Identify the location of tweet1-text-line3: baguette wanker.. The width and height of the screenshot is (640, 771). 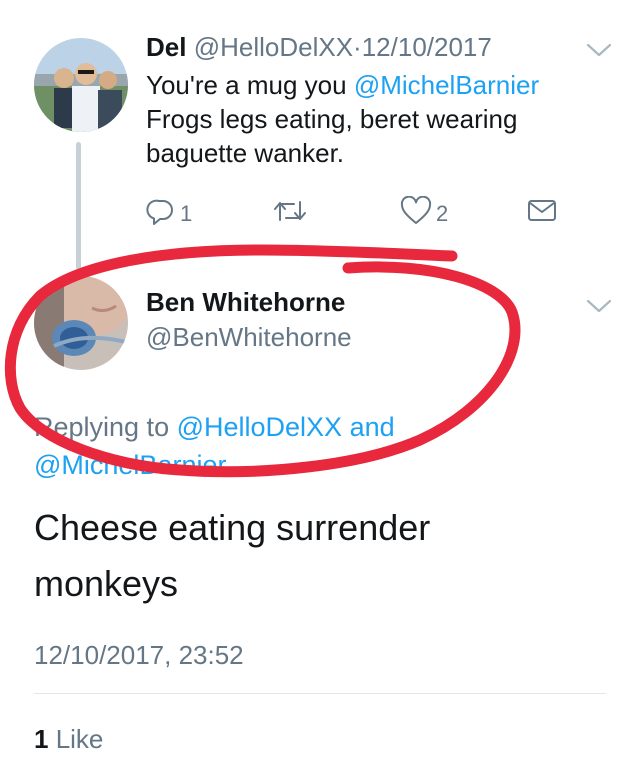
(245, 153).